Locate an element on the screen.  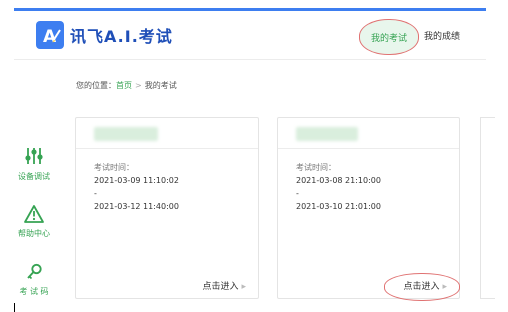
logo-icon: A is located at coordinates (50, 35).